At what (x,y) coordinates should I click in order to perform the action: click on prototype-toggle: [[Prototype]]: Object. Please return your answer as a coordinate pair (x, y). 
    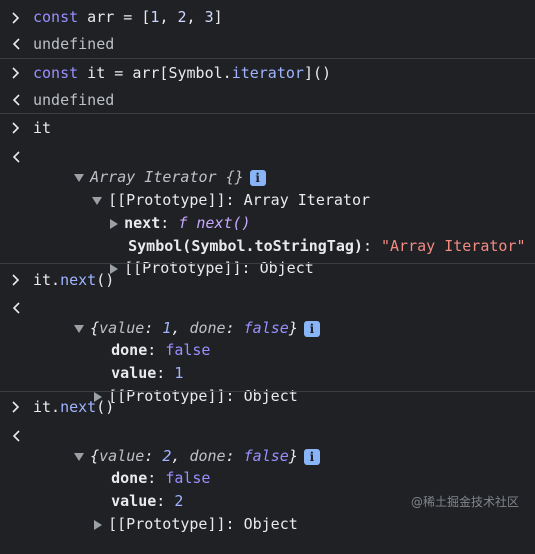
    Looking at the image, I should click on (178, 524).